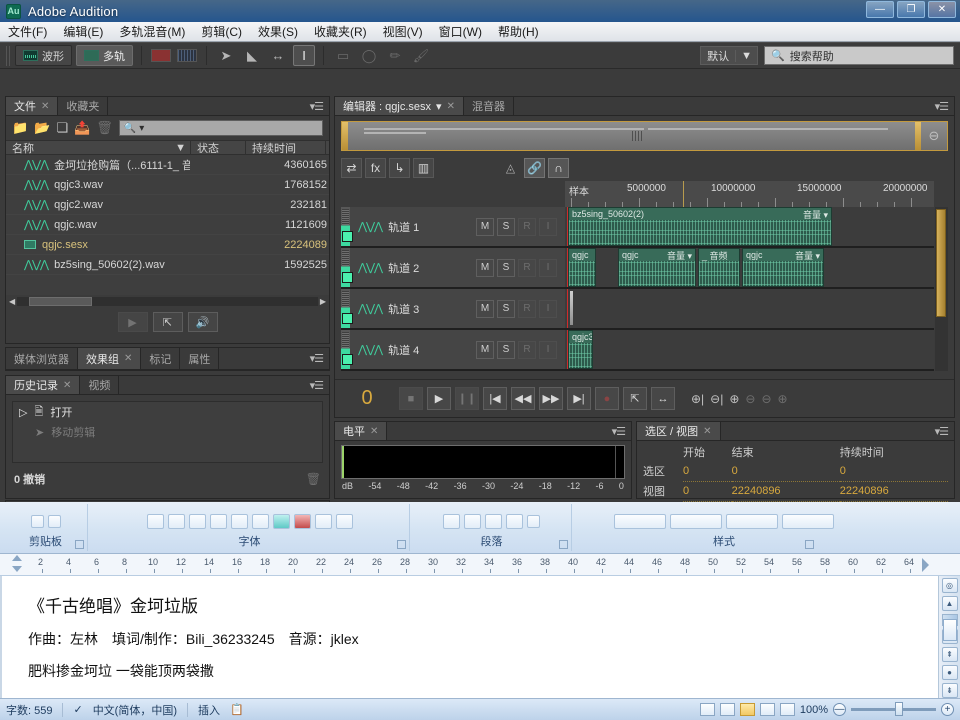 The image size is (960, 720). What do you see at coordinates (663, 398) in the screenshot?
I see `skip-selection-button: ↔` at bounding box center [663, 398].